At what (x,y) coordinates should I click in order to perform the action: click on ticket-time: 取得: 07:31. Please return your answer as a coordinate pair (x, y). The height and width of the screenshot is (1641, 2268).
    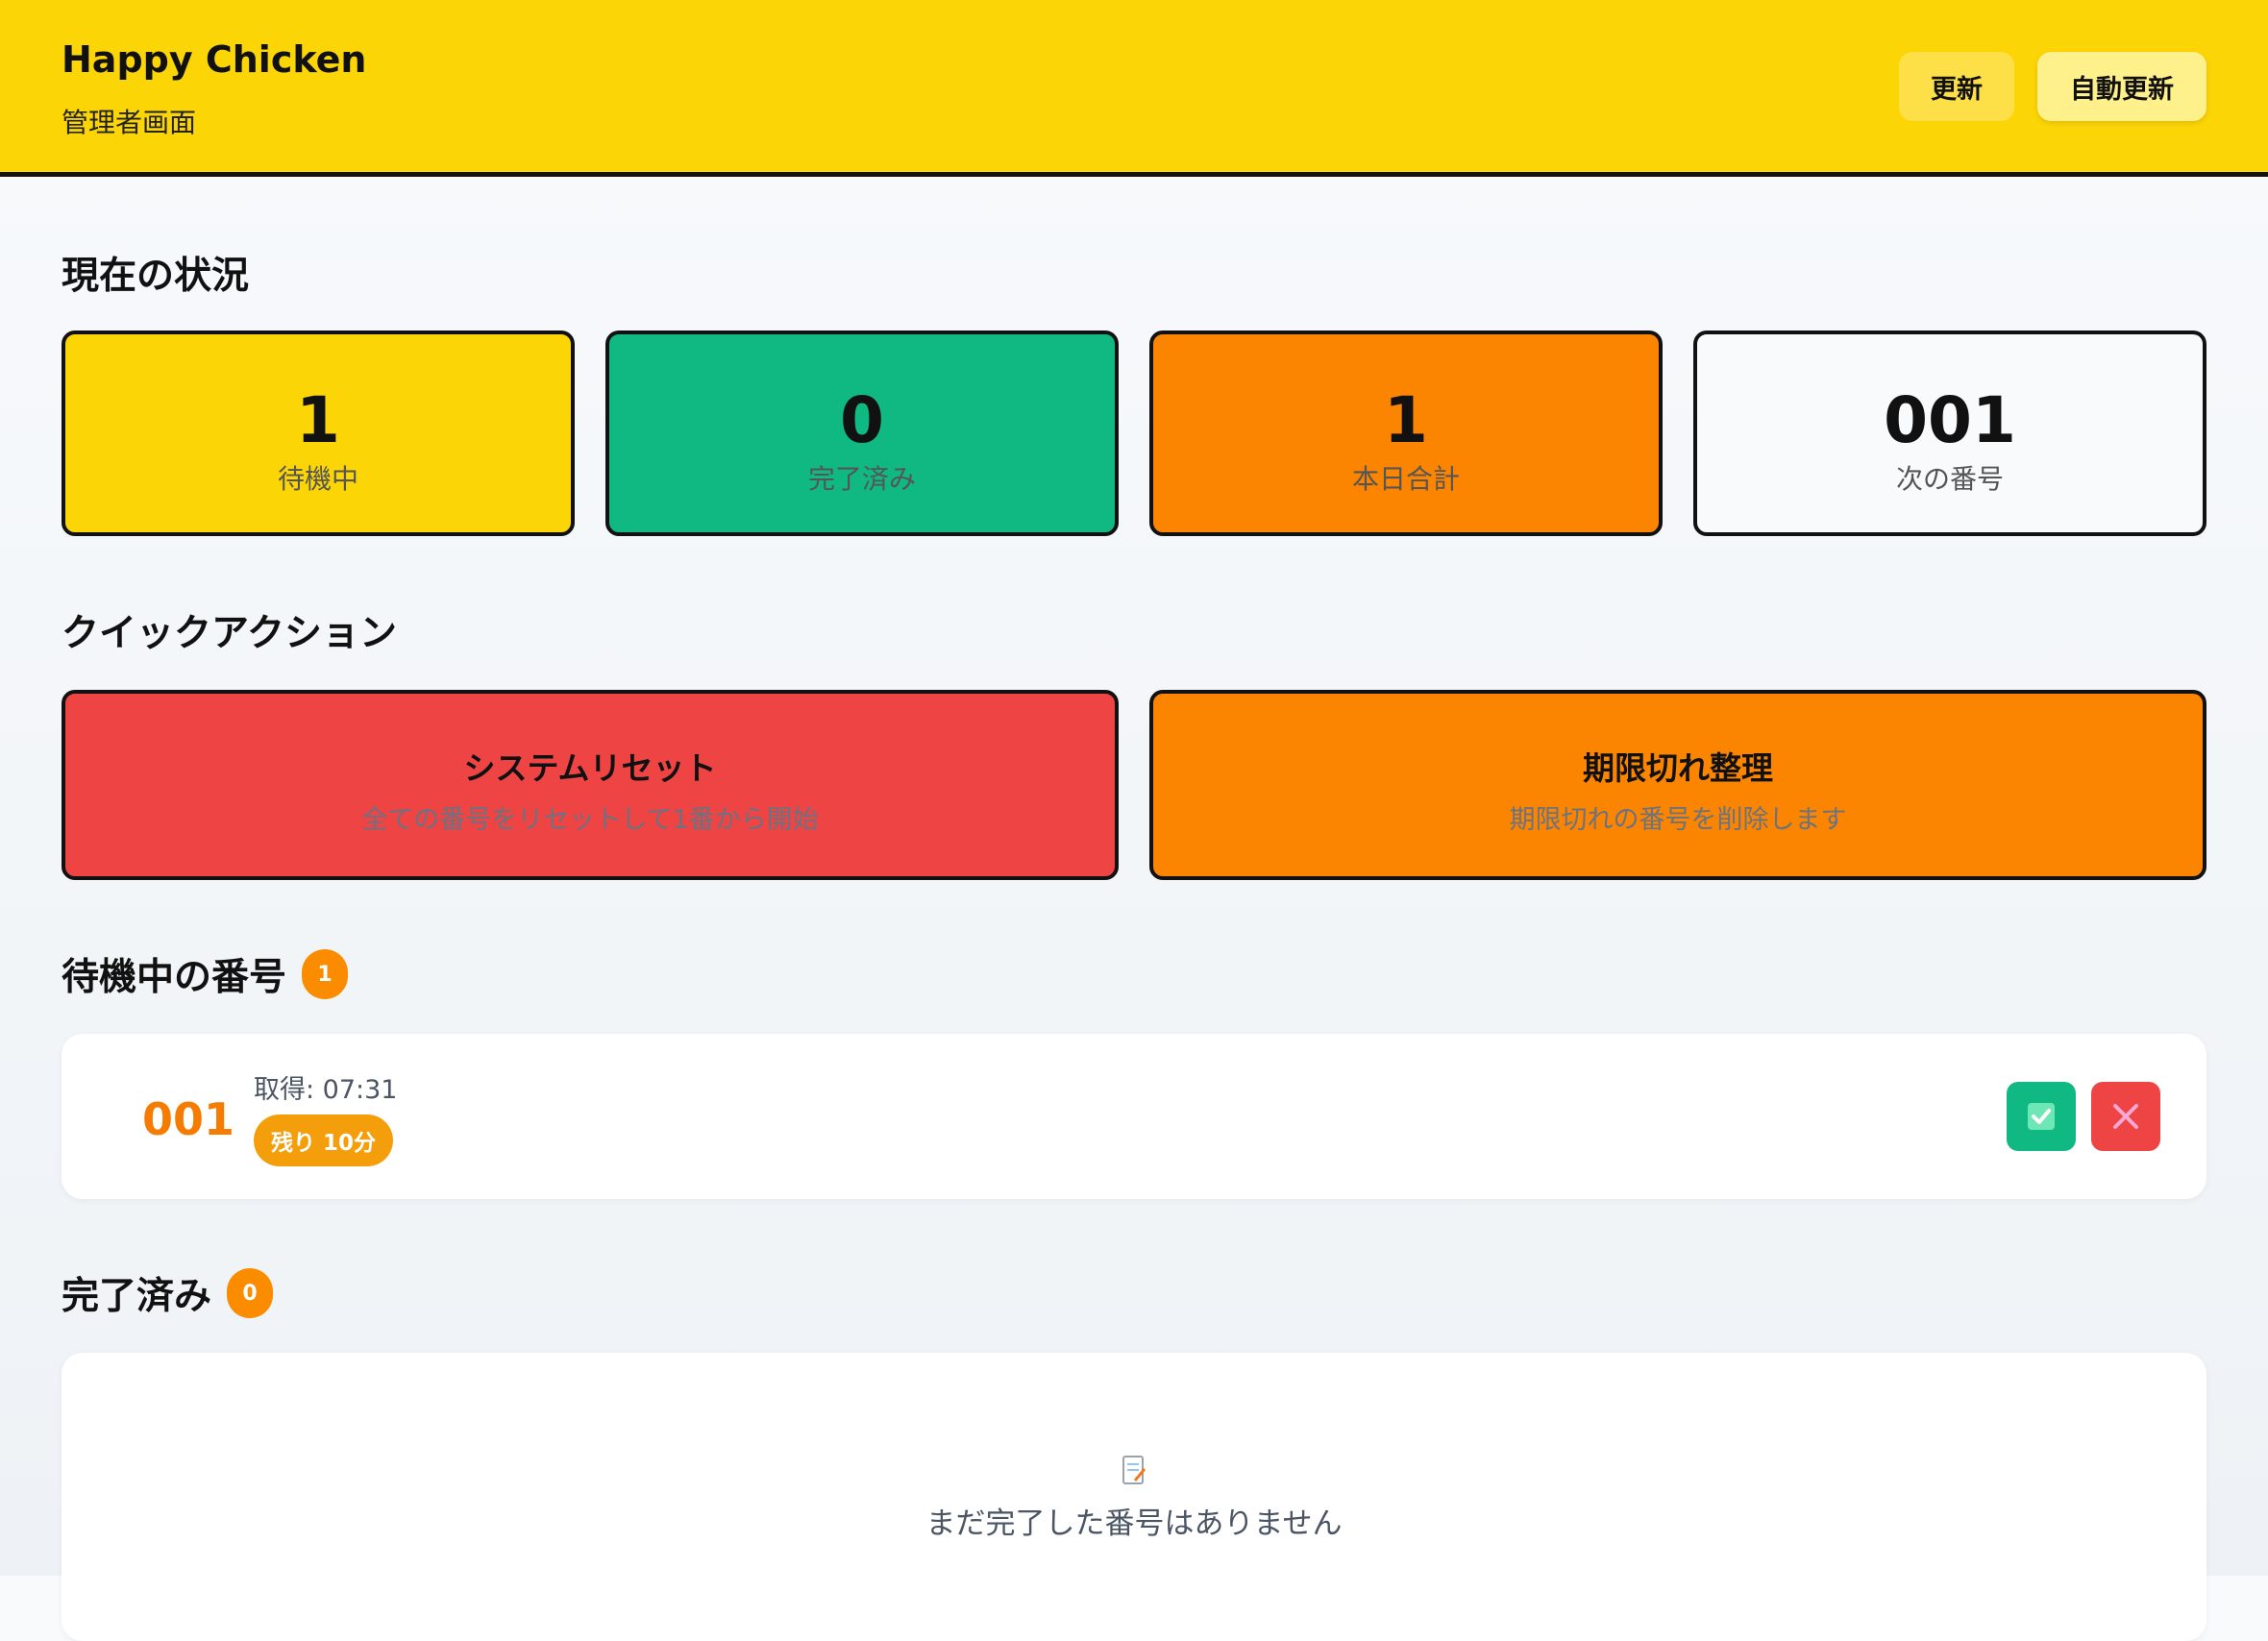
    Looking at the image, I should click on (326, 1090).